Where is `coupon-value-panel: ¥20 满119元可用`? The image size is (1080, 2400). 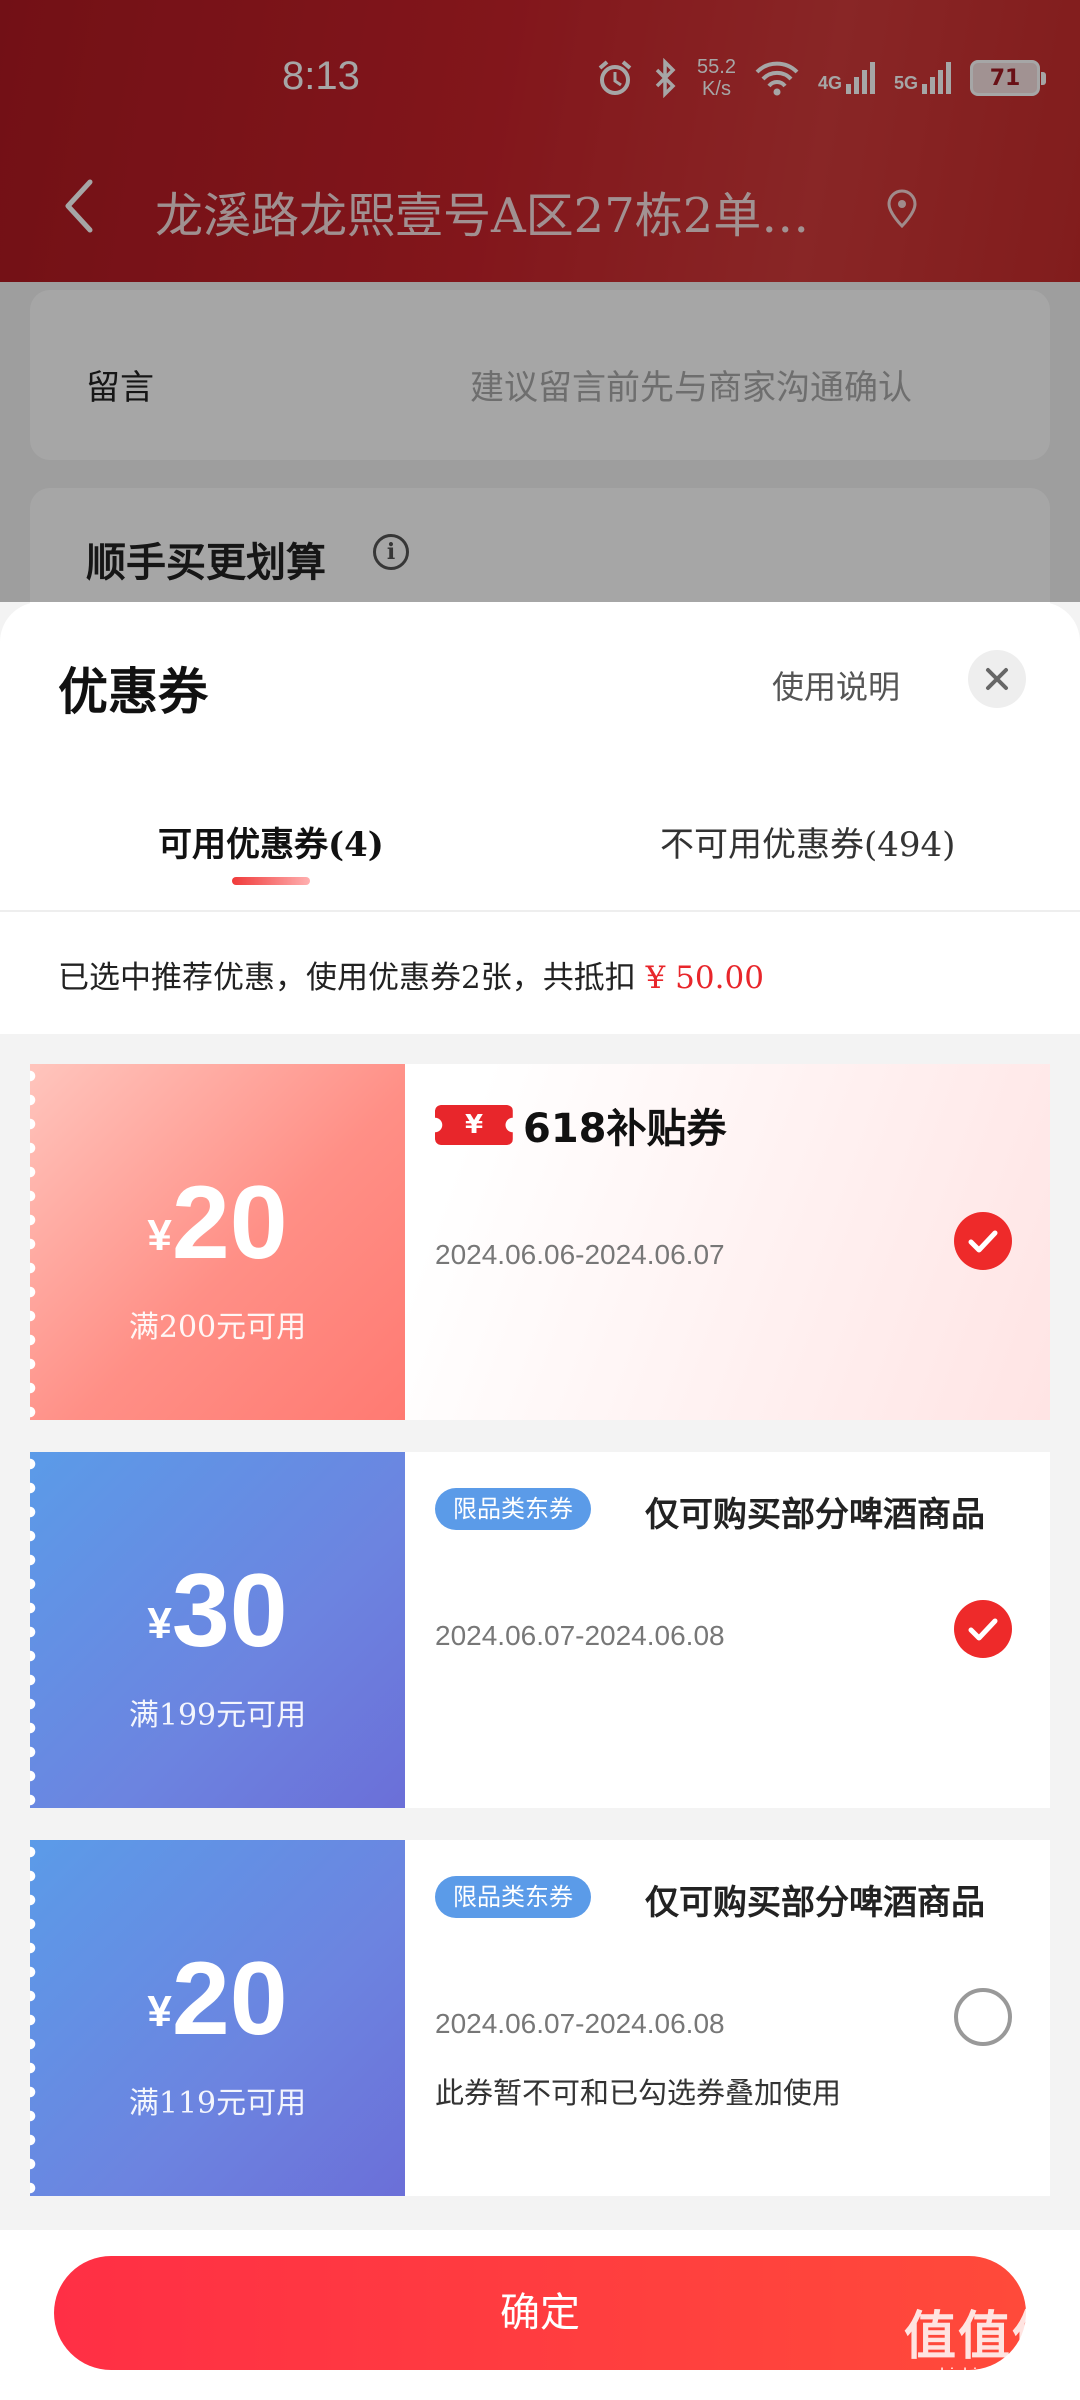
coupon-value-panel: ¥20 满119元可用 is located at coordinates (217, 2018).